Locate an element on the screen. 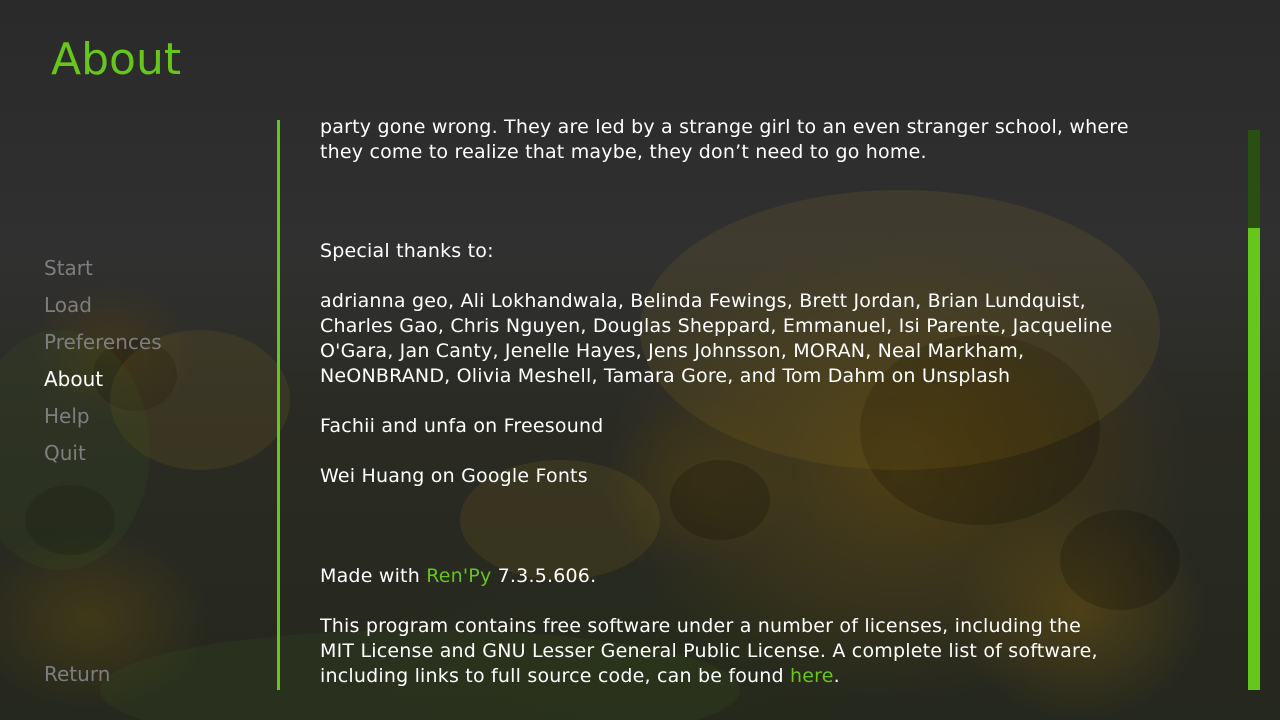  freesound-credit: Fachii and unfa on Freesound is located at coordinates (462, 426).